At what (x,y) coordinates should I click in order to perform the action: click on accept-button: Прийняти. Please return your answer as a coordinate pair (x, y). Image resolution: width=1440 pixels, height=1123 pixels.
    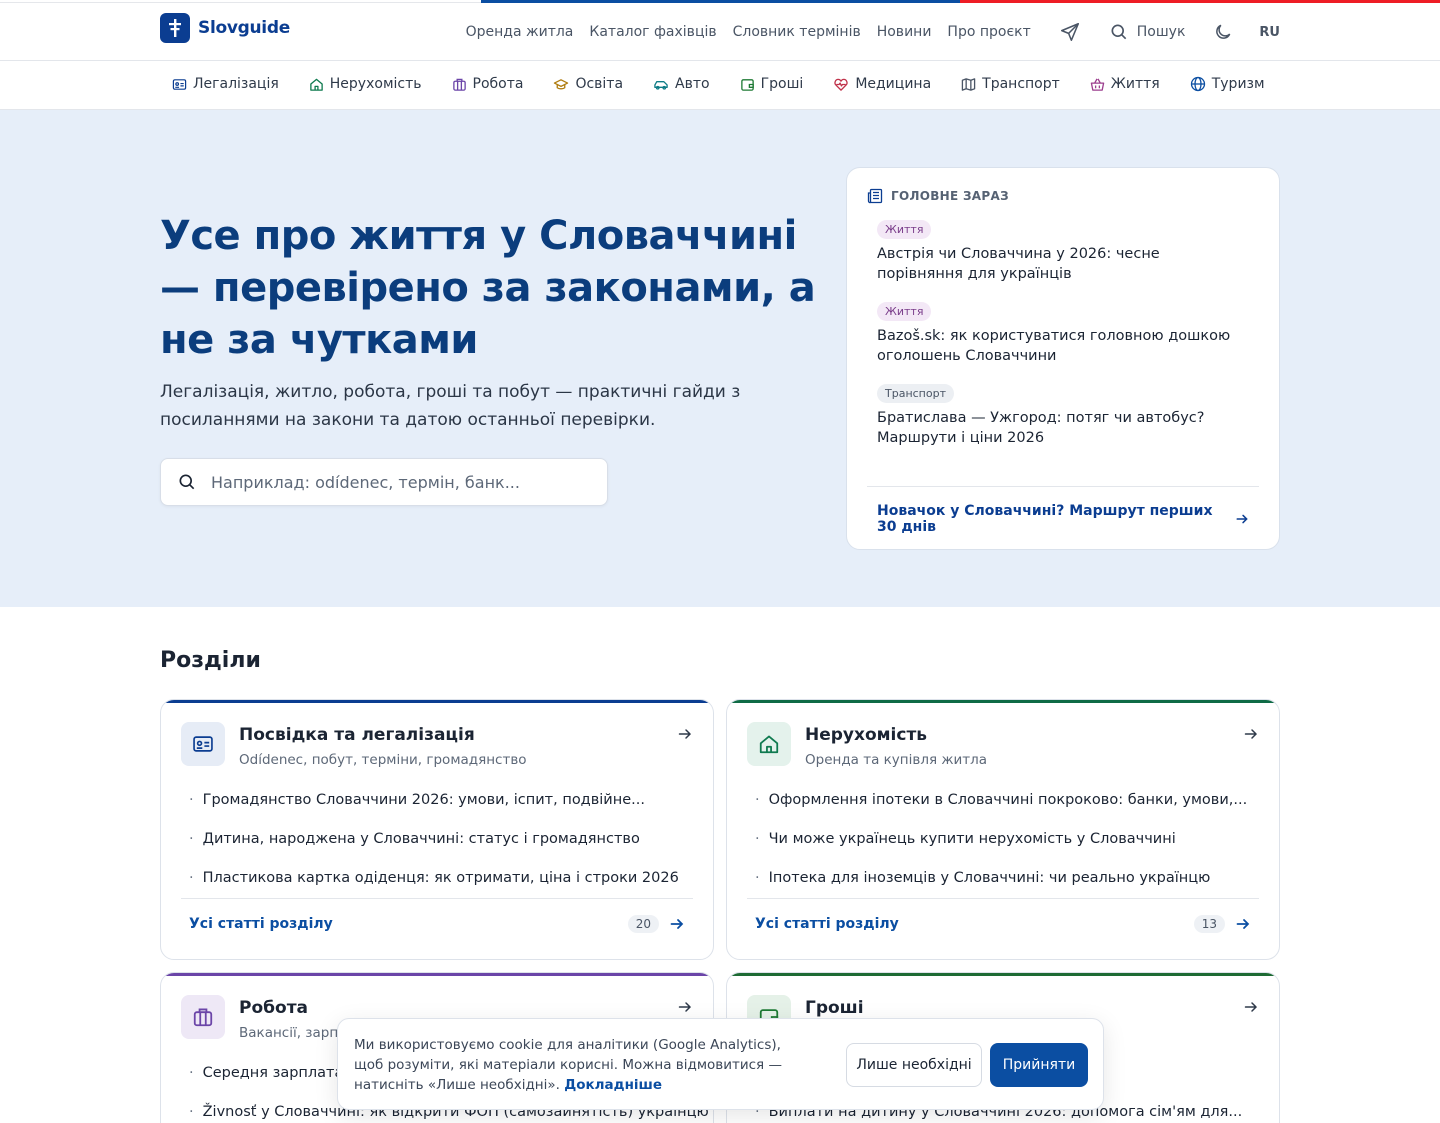
    Looking at the image, I should click on (1039, 1065).